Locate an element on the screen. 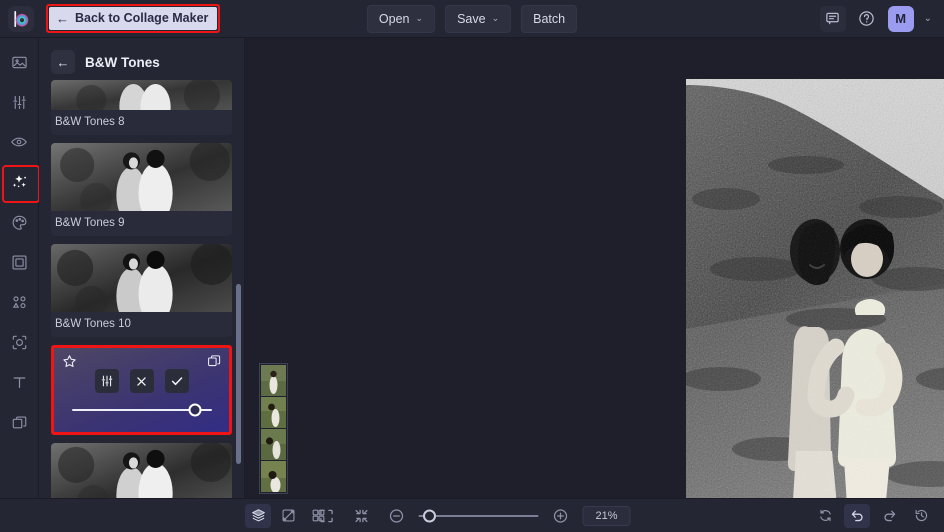 The height and width of the screenshot is (532, 944). avatar: M is located at coordinates (900, 18).